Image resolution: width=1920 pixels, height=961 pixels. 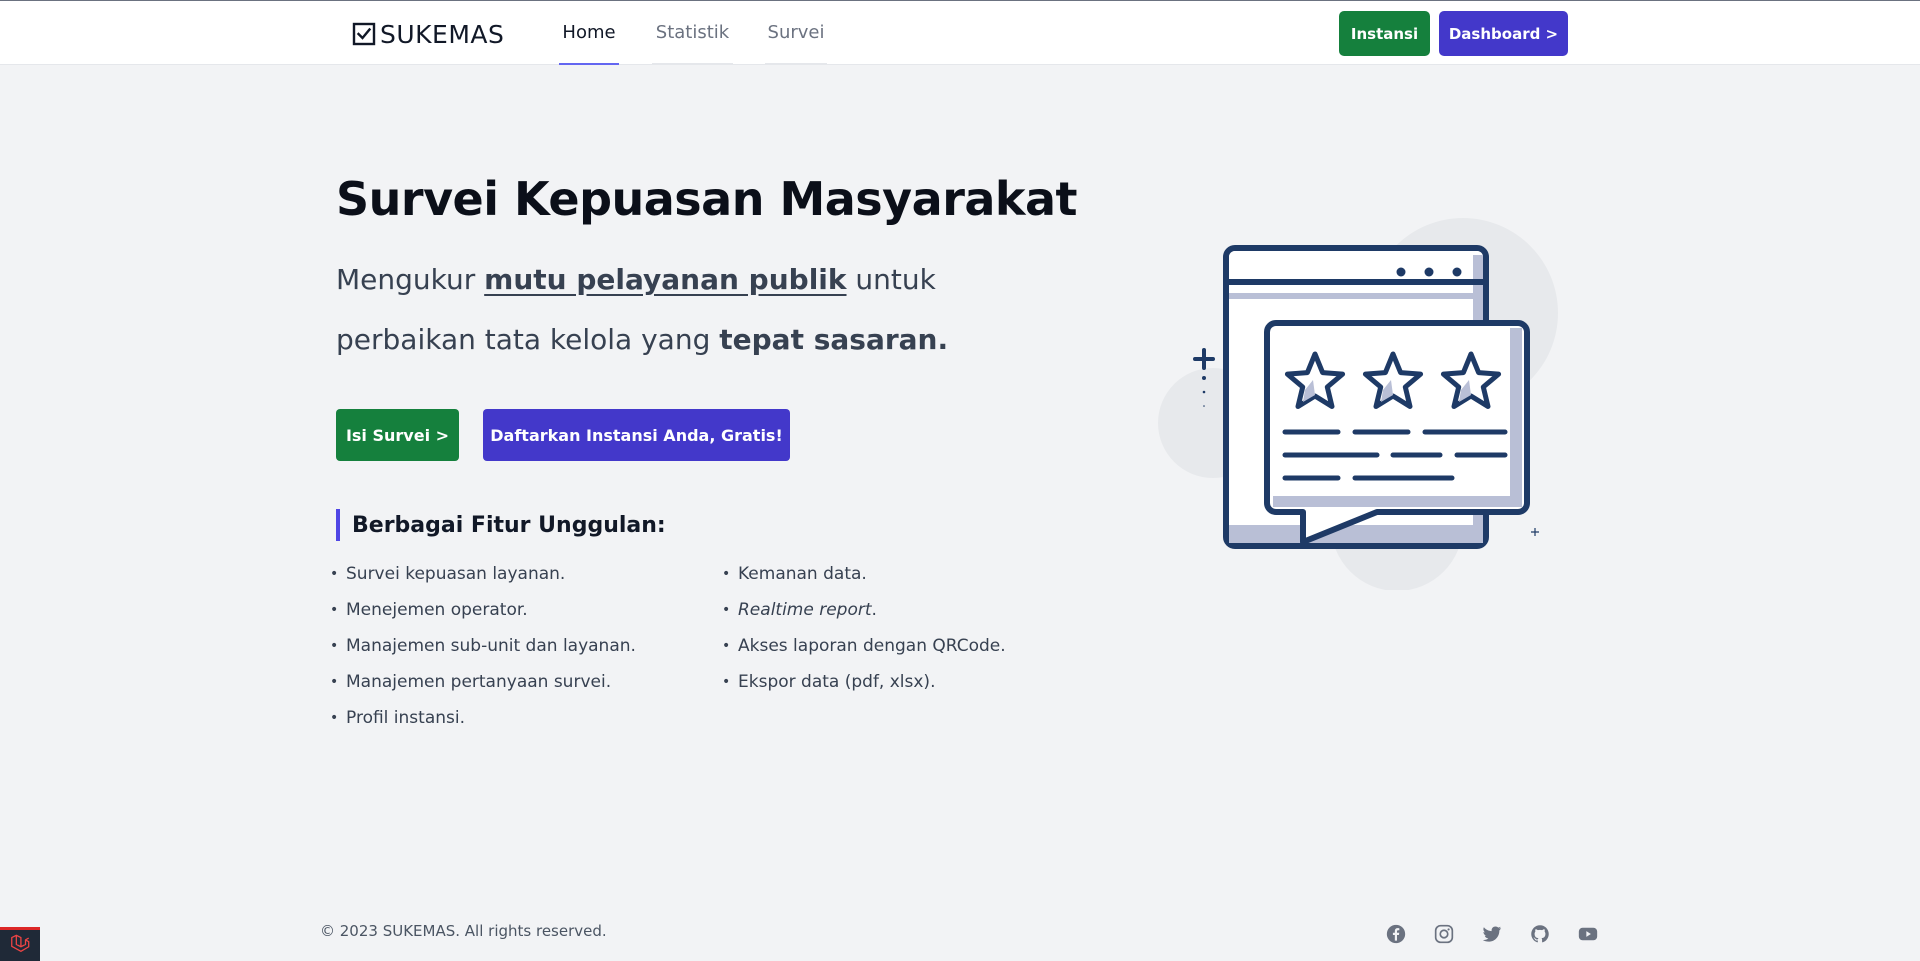 I want to click on twitter-icon, so click(x=1492, y=934).